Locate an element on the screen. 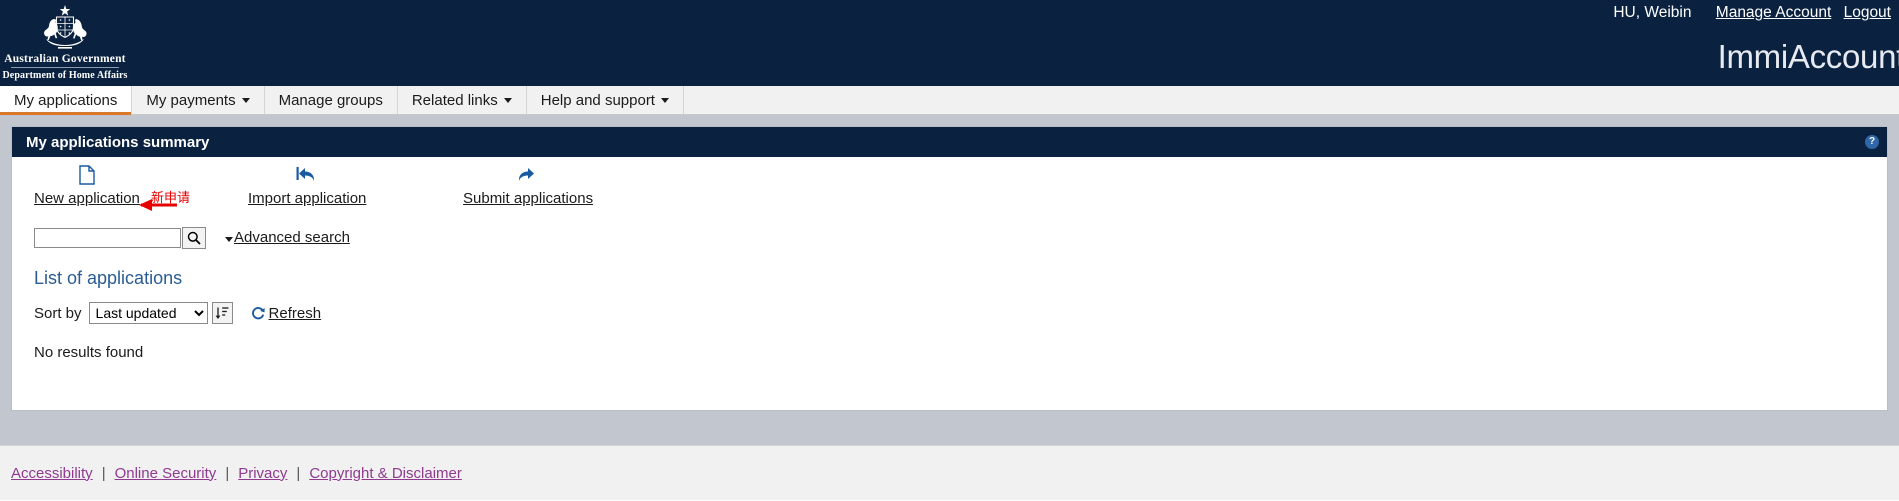 The height and width of the screenshot is (501, 1899). nav-tab-manage-groups: Manage groups is located at coordinates (331, 100).